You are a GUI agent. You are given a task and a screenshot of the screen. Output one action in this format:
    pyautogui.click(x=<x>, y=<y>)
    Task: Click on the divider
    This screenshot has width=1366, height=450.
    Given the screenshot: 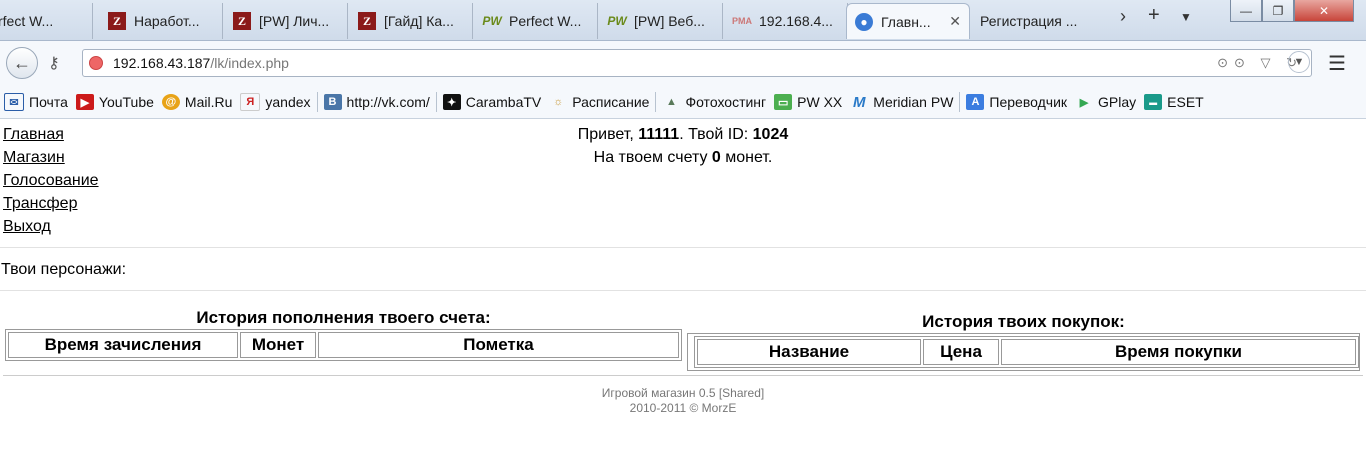 What is the action you would take?
    pyautogui.click(x=683, y=290)
    